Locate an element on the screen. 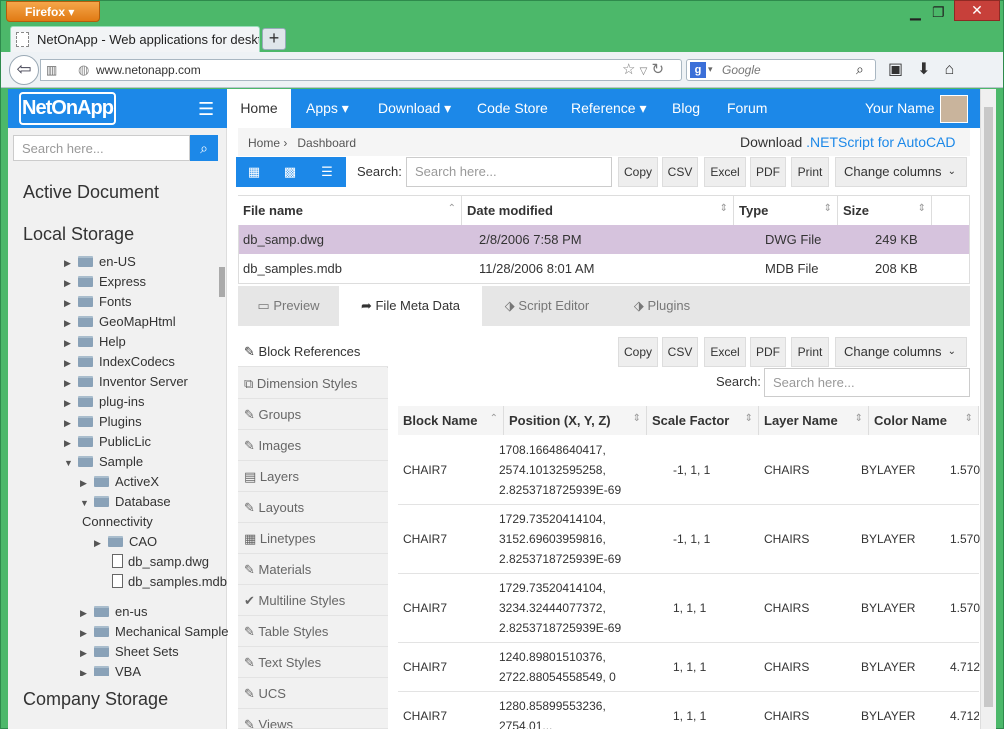 This screenshot has height=729, width=1004. web-search-placeholder: Google is located at coordinates (741, 70).